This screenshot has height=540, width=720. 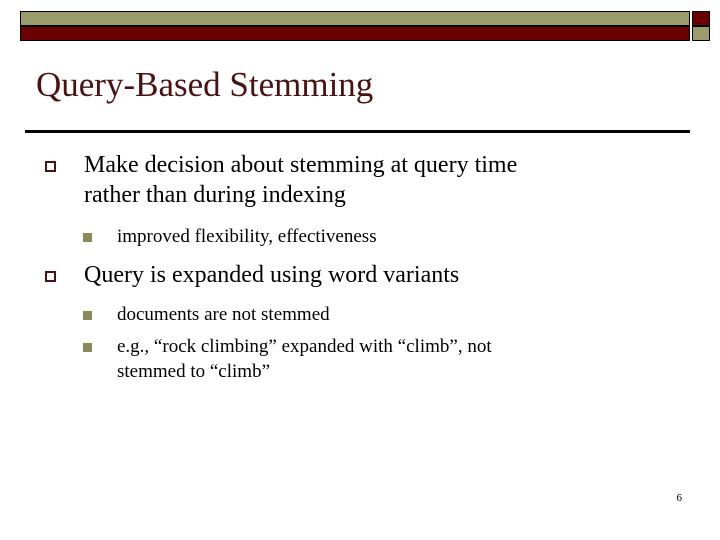 I want to click on bullet-level2: documents are not stemmed, so click(x=360, y=314).